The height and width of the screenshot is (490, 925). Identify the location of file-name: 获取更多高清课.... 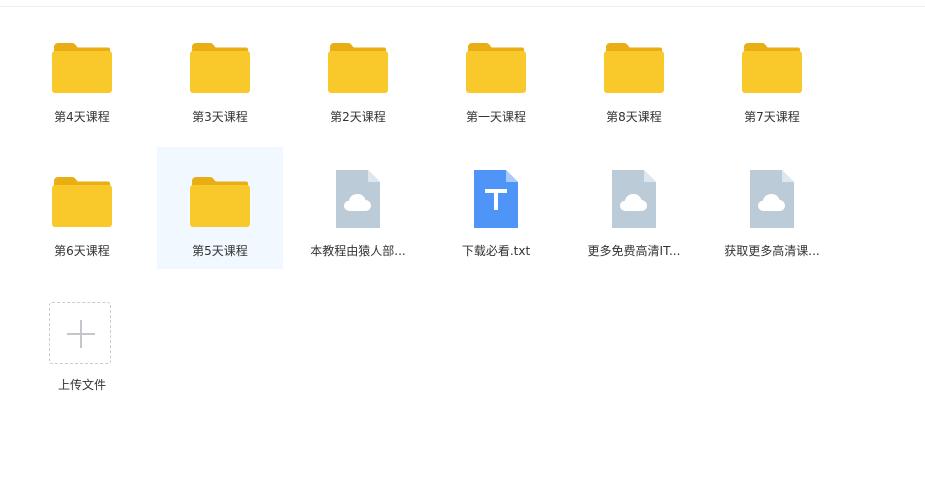
(772, 251).